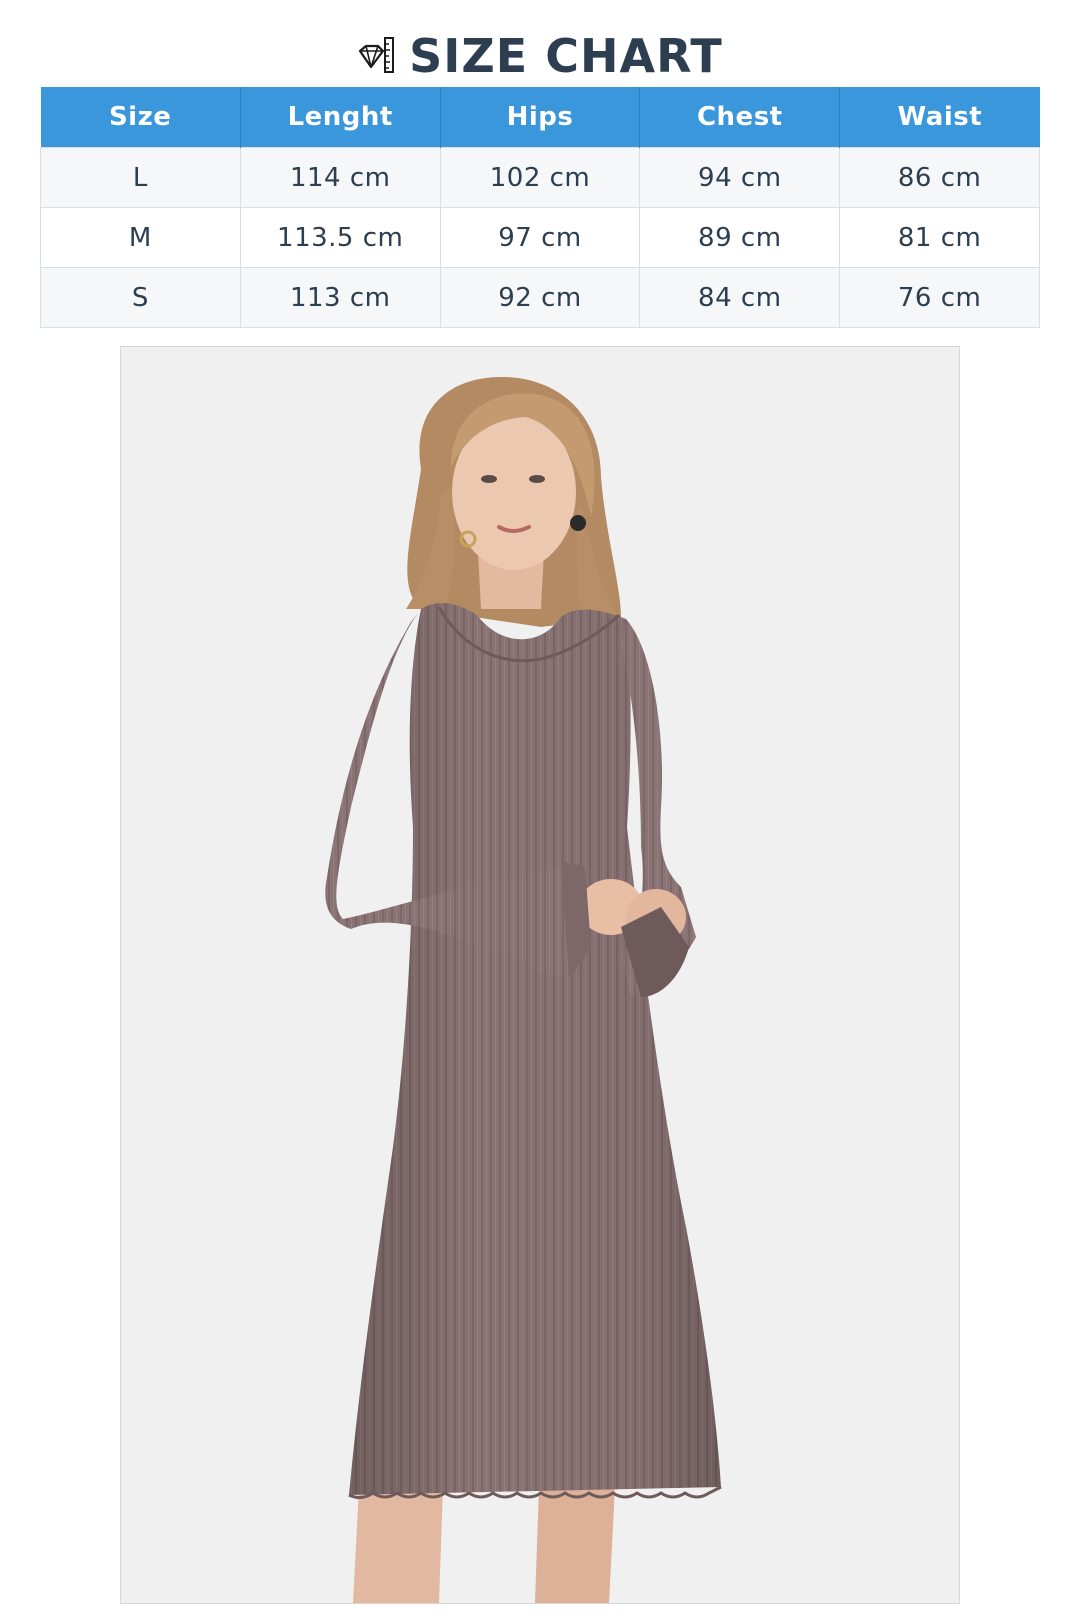 The image size is (1080, 1620). I want to click on page-title: SIZE CHART, so click(566, 56).